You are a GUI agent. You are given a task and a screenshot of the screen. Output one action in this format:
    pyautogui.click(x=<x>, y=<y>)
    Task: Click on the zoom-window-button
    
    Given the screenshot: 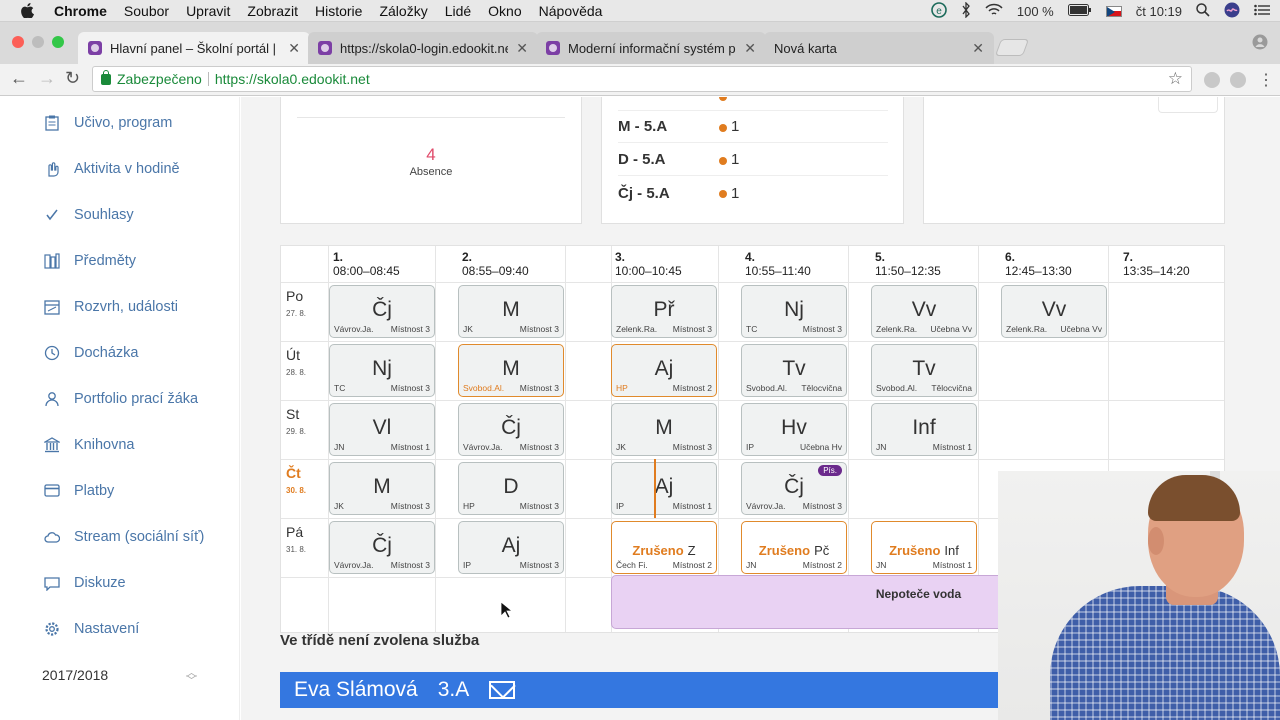 What is the action you would take?
    pyautogui.click(x=58, y=42)
    